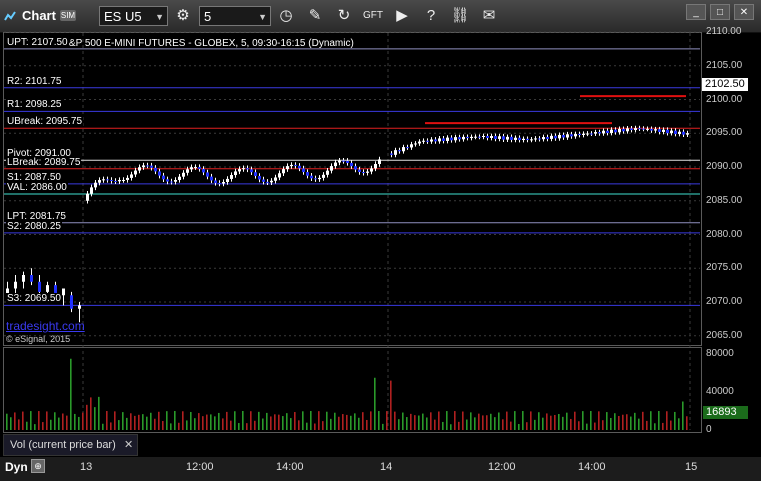 This screenshot has height=481, width=761. What do you see at coordinates (709, 429) in the screenshot?
I see `volume-axis-tick: 0` at bounding box center [709, 429].